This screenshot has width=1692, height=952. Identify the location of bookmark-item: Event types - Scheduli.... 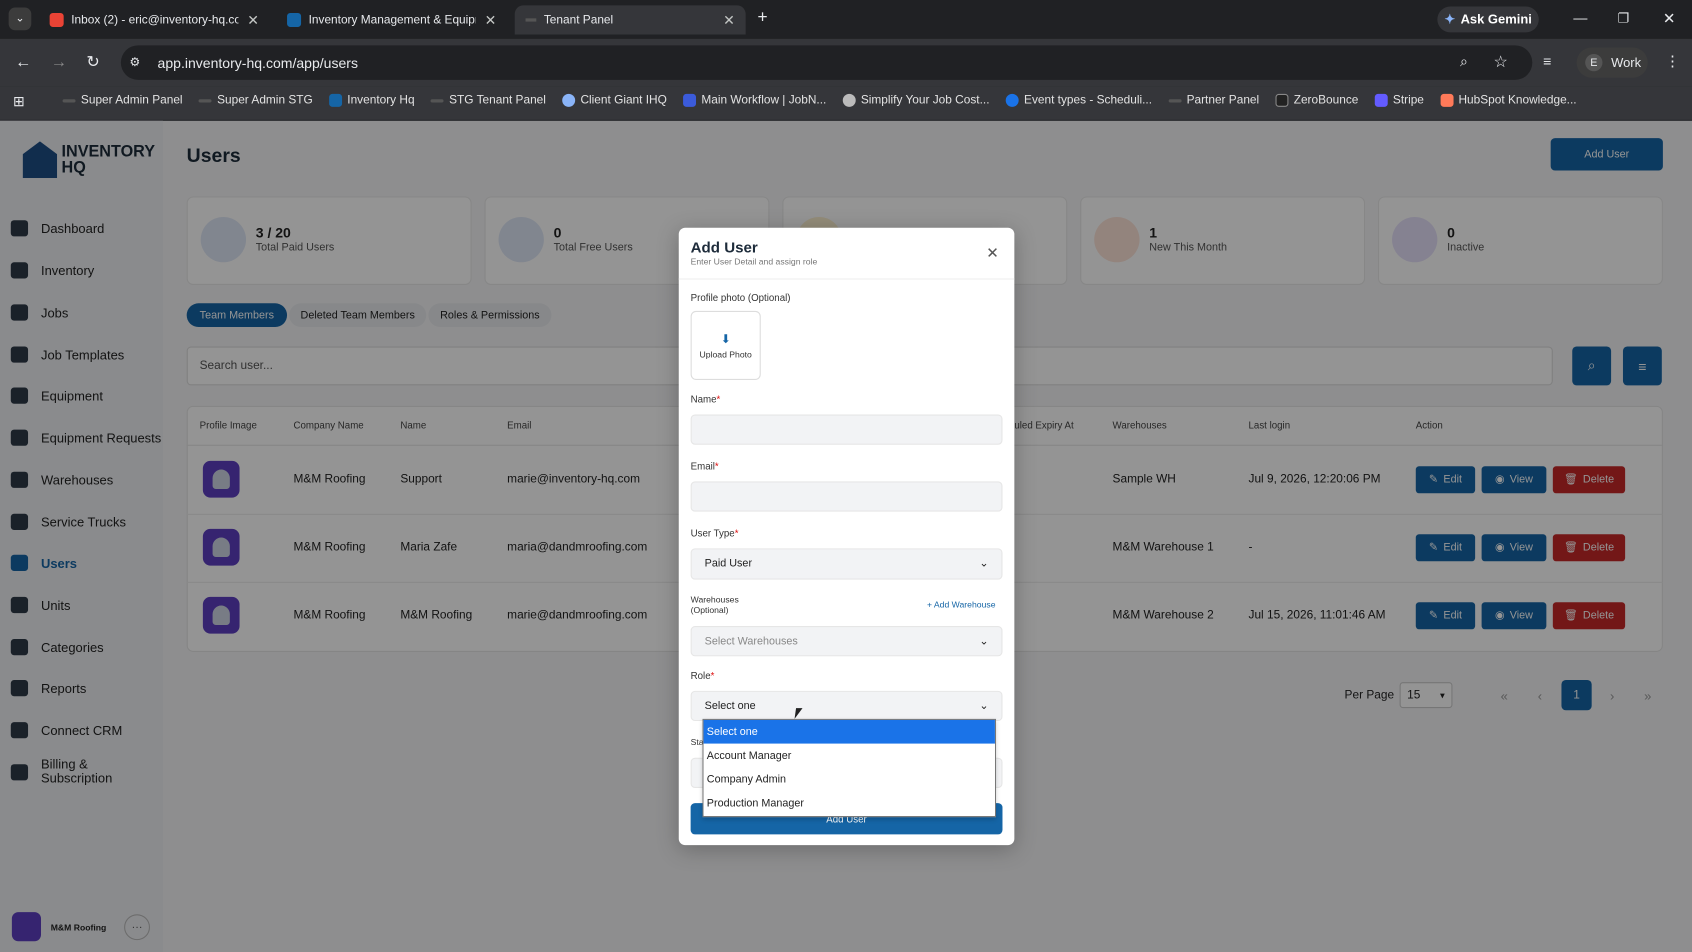
(1078, 100).